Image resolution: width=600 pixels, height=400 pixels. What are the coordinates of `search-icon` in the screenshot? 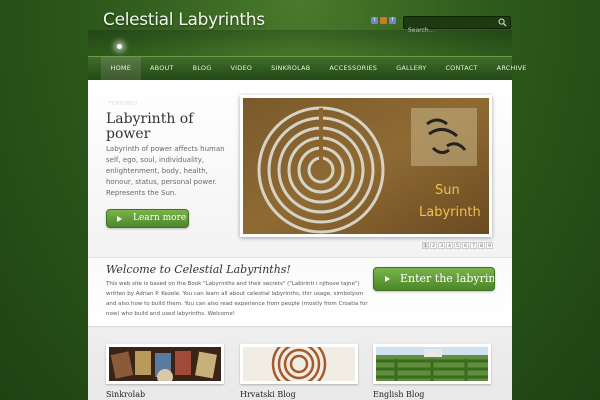 It's located at (502, 22).